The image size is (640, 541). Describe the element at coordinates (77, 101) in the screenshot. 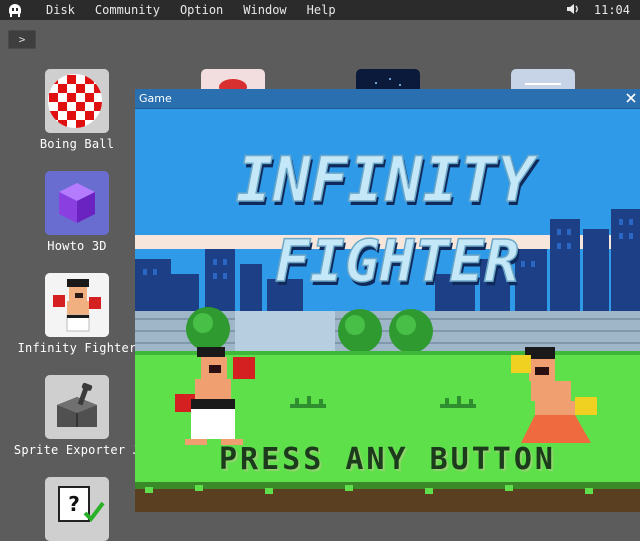

I see `boing-ball-icon` at that location.